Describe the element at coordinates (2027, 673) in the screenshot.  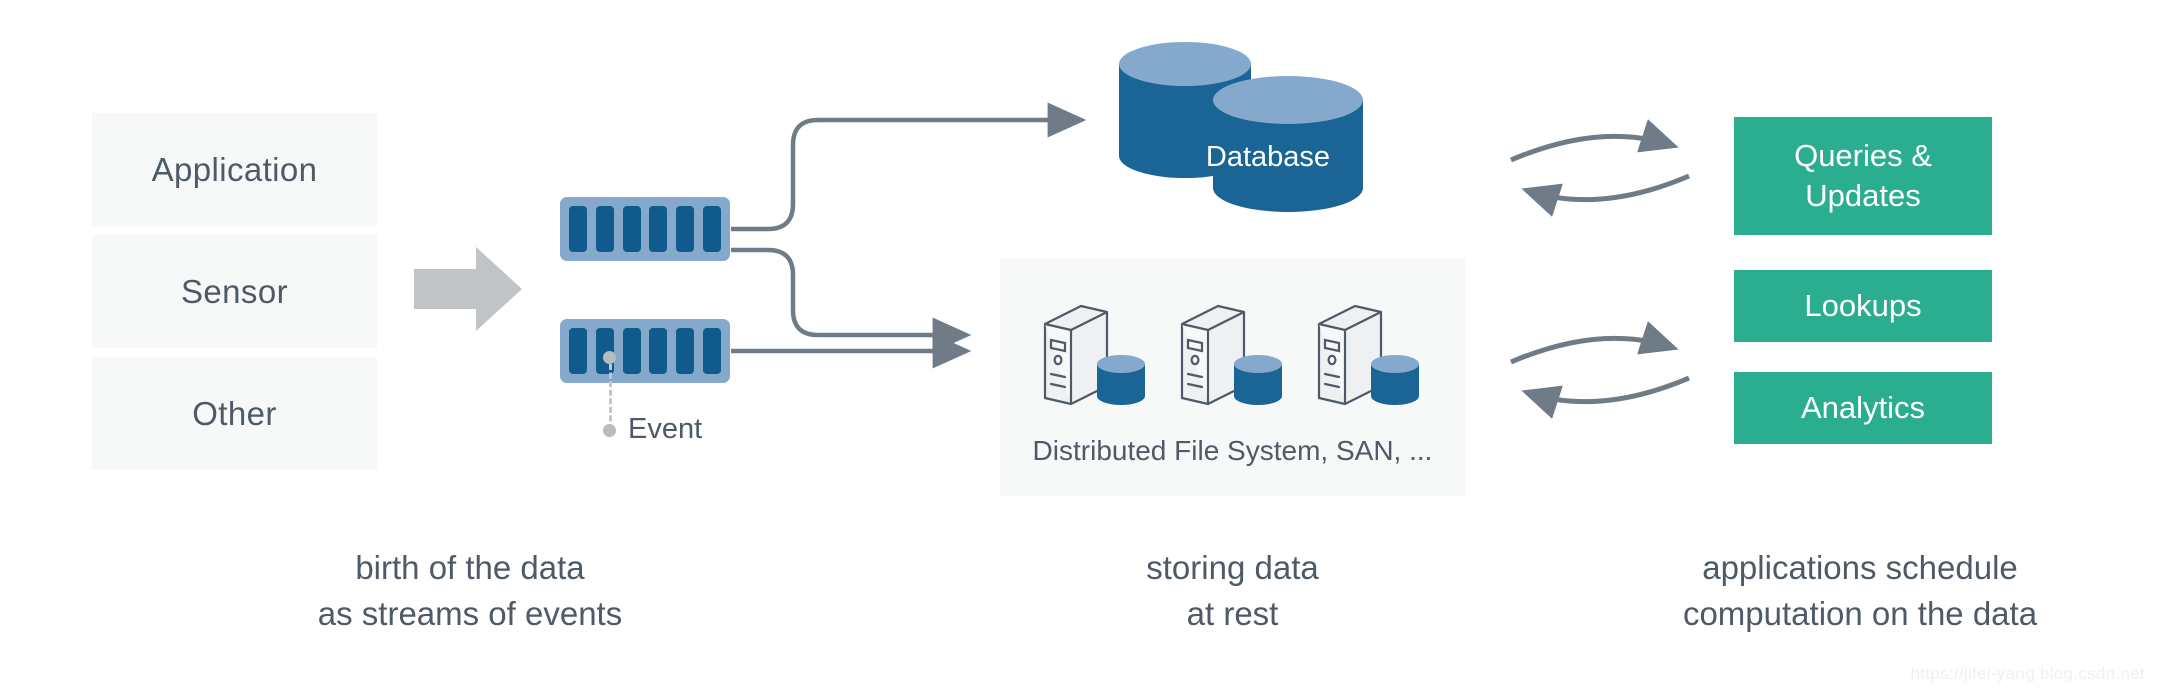
I see `watermark: https://jifei-yang.blog.csdn.net` at that location.